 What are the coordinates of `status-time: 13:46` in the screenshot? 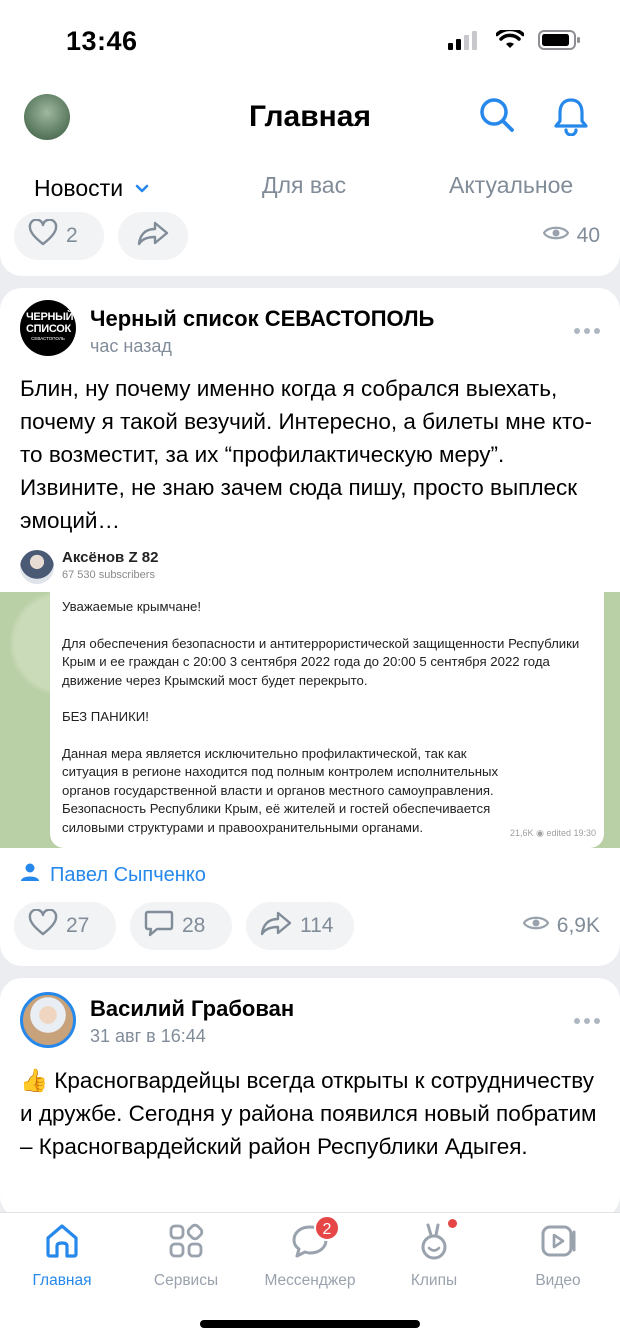 It's located at (102, 41).